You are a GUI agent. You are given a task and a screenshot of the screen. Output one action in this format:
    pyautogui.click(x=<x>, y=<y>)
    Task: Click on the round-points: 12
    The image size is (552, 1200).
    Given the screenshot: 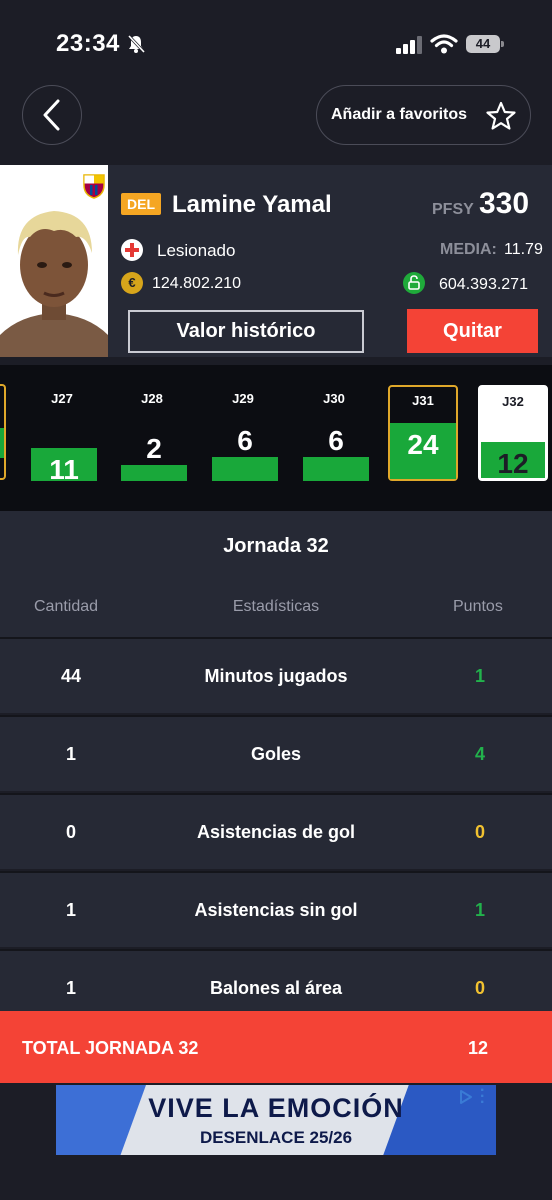 What is the action you would take?
    pyautogui.click(x=513, y=463)
    